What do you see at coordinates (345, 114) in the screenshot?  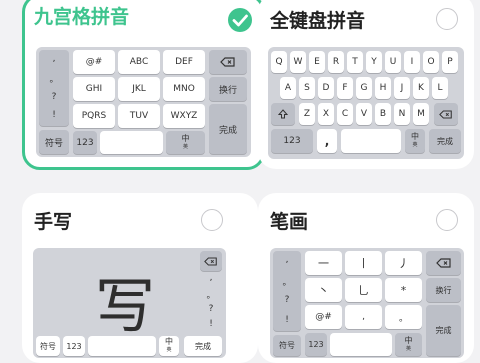 I see `key: C` at bounding box center [345, 114].